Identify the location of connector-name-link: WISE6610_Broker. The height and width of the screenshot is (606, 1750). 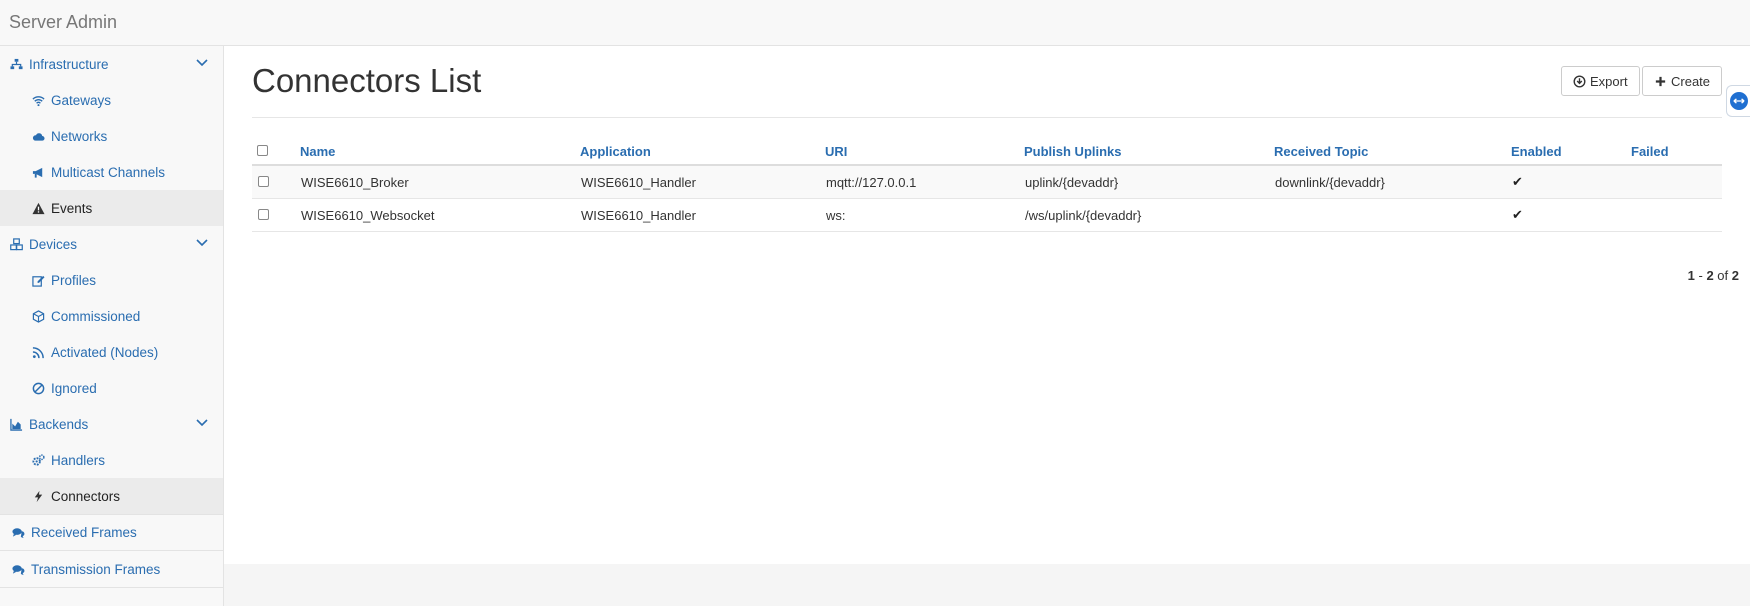
(440, 182).